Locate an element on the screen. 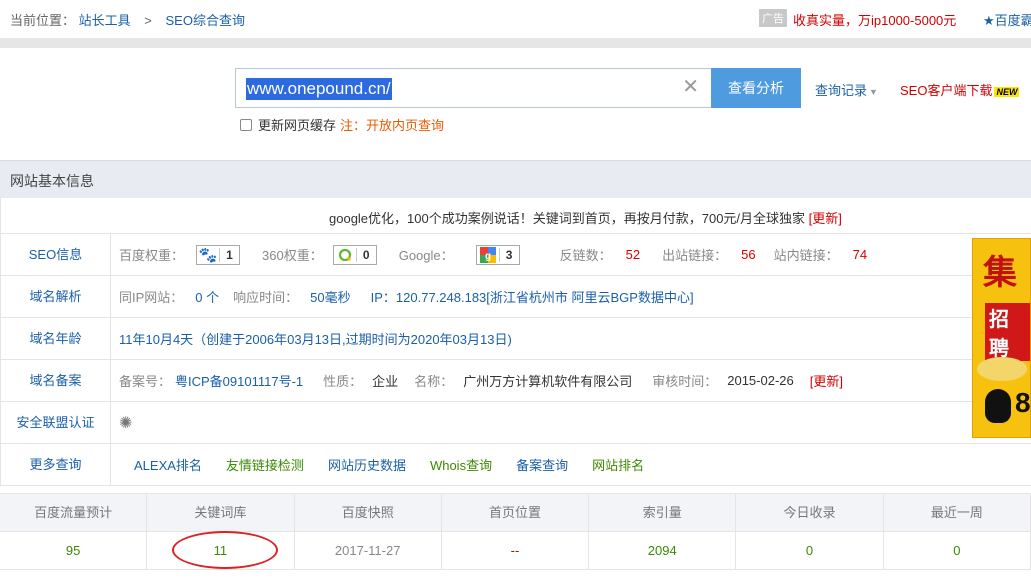 The width and height of the screenshot is (1031, 581). ip-location-link: IP：120.77.248.183[浙江省杭州市 阿里云BGP数据中心] is located at coordinates (532, 296).